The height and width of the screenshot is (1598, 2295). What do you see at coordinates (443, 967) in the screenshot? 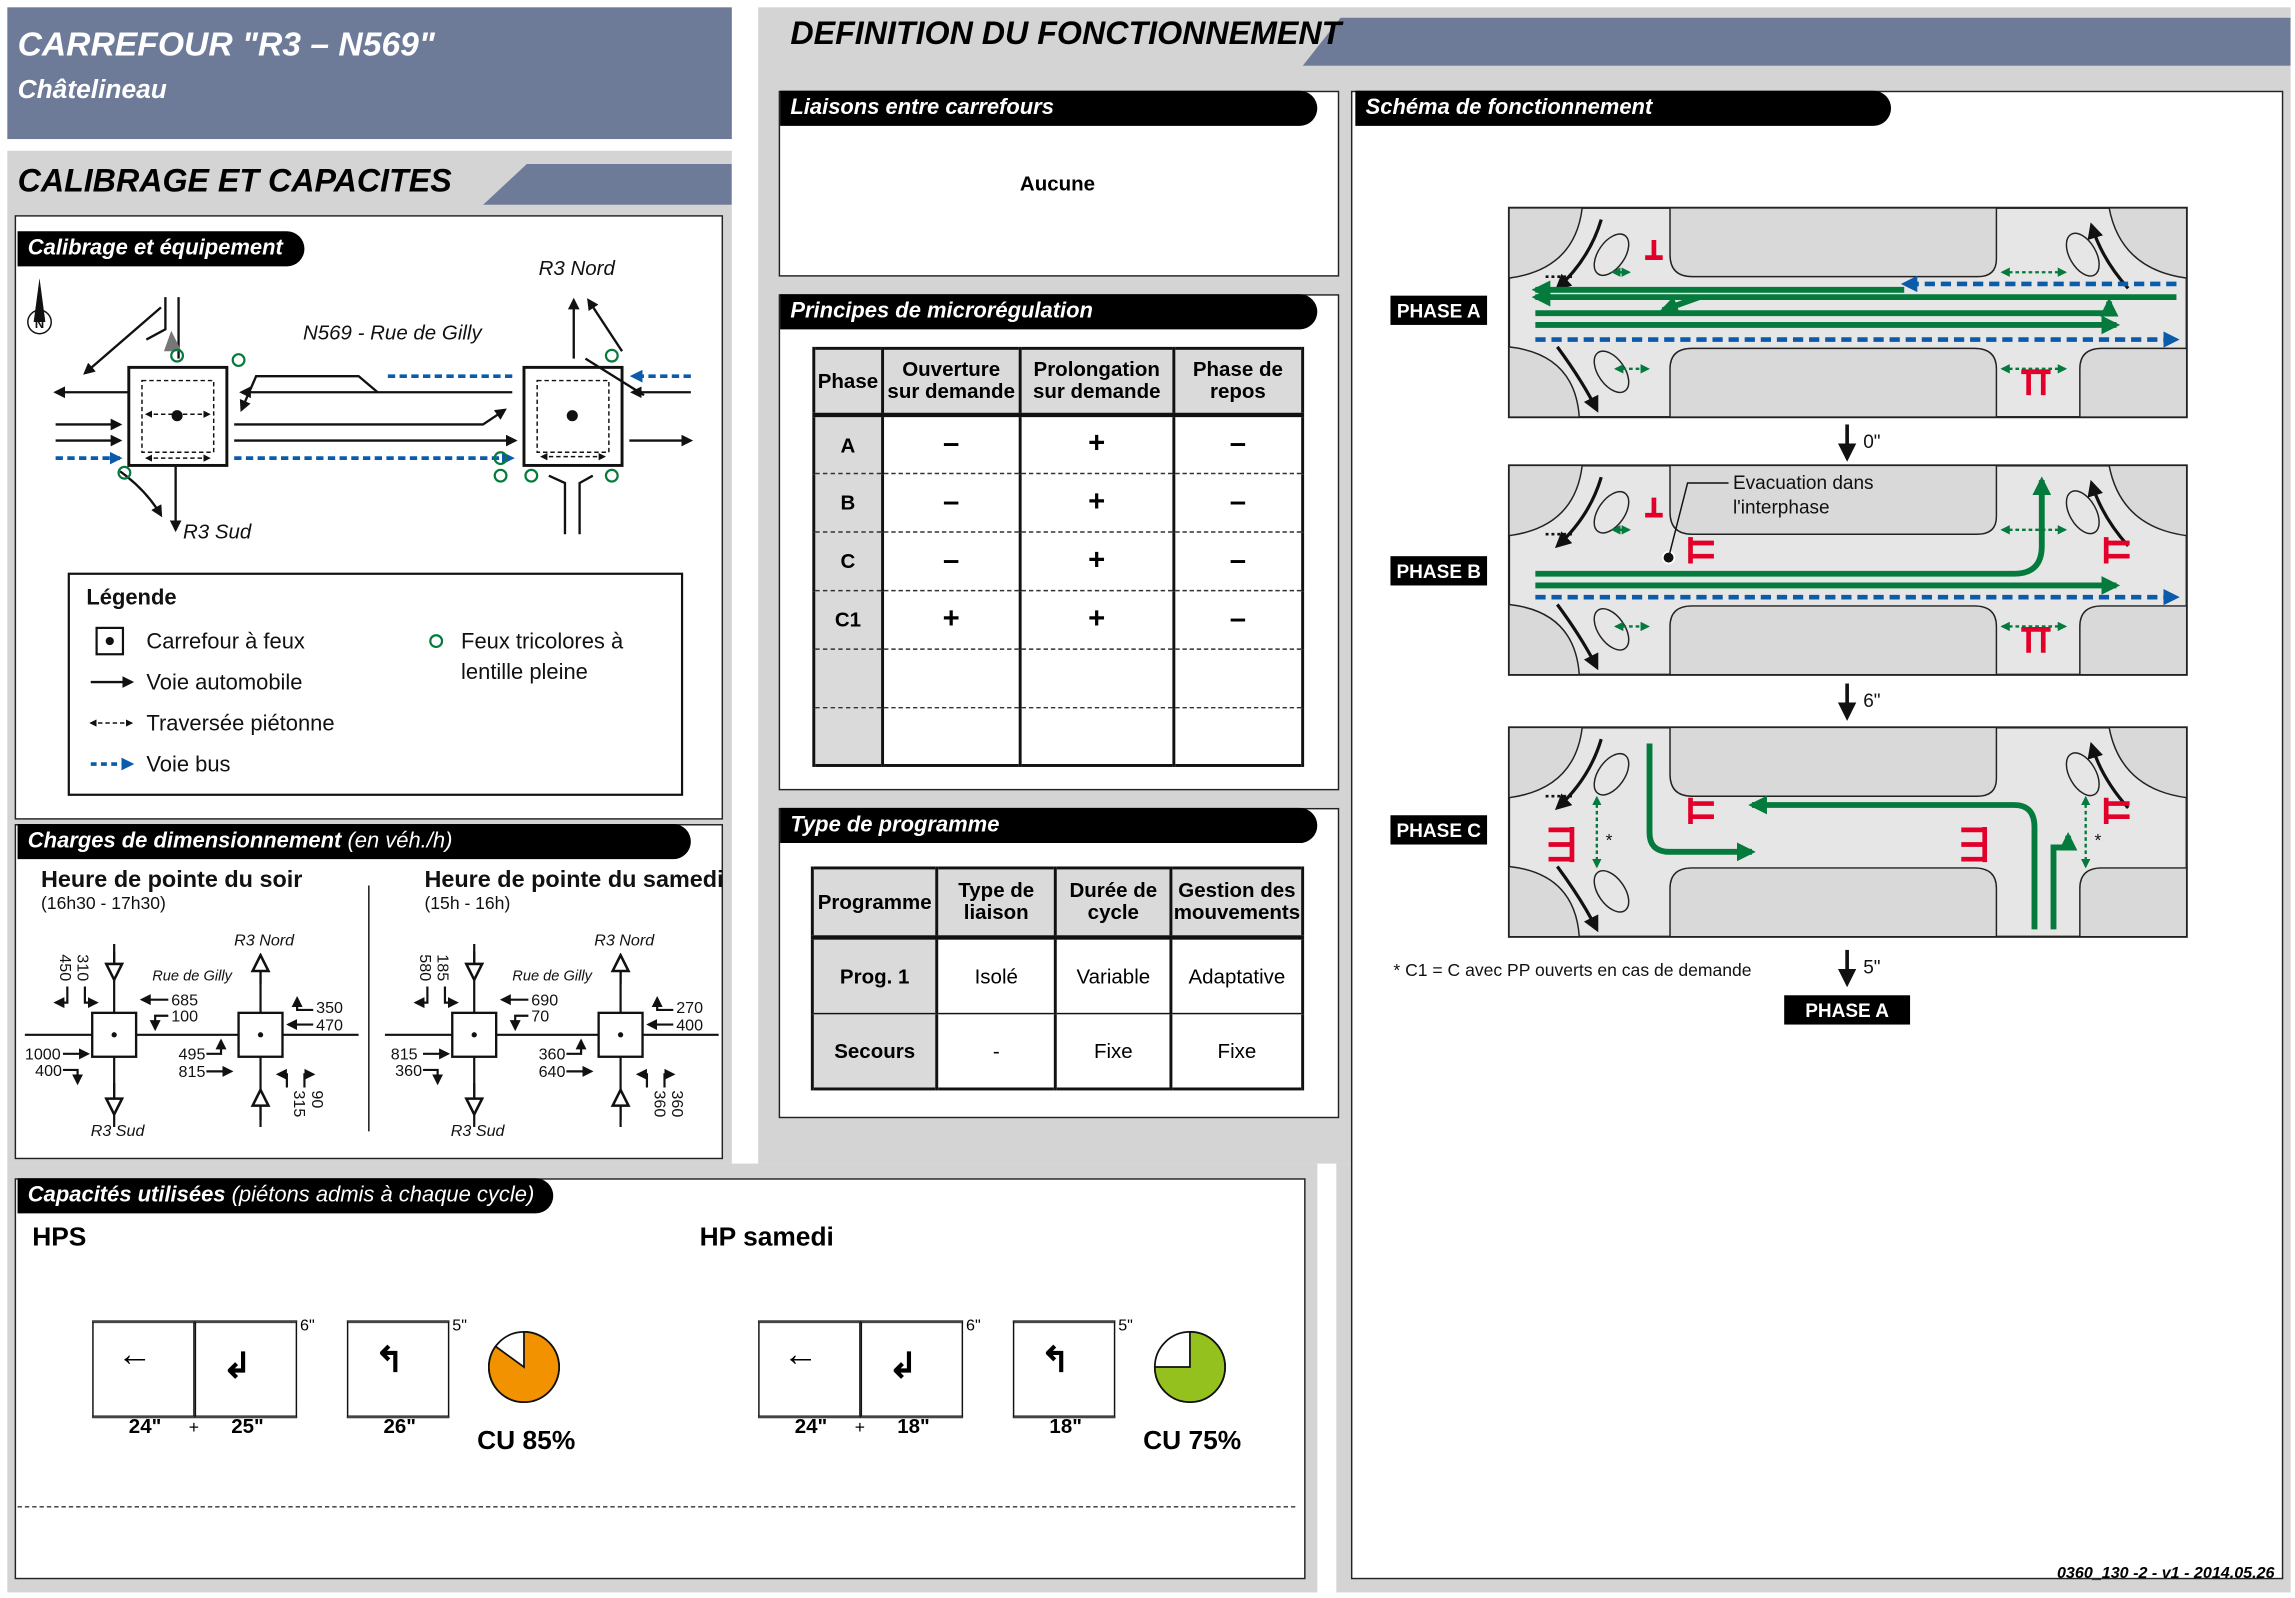
I see `volume-label: 185` at bounding box center [443, 967].